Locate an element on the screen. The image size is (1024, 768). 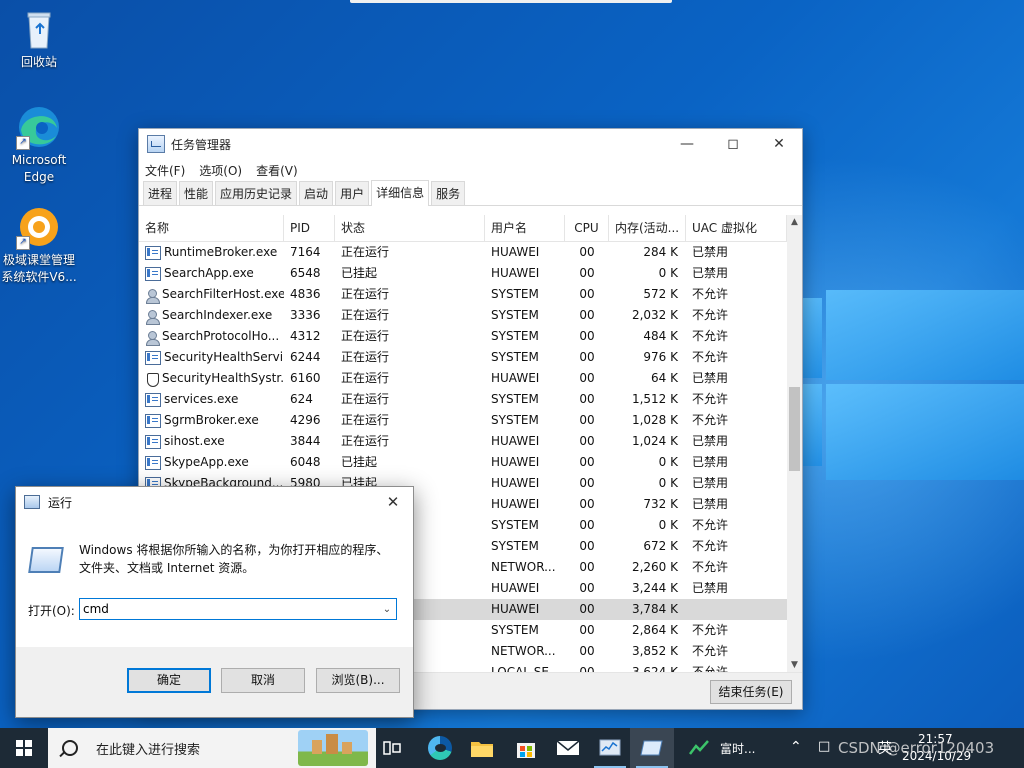
network-icon: □ is located at coordinates (824, 746).